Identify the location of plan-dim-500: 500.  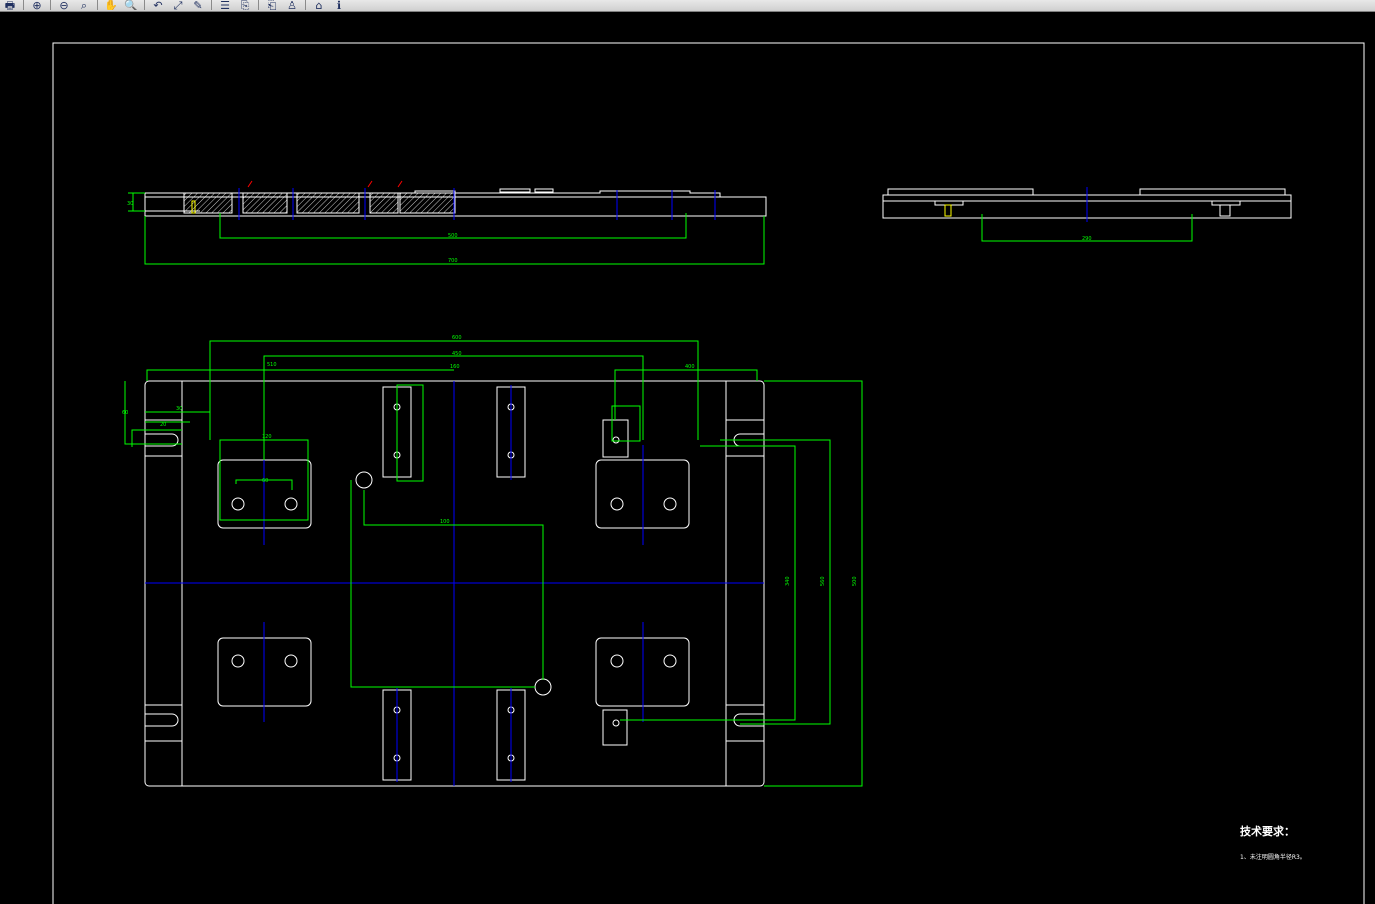
(855, 581).